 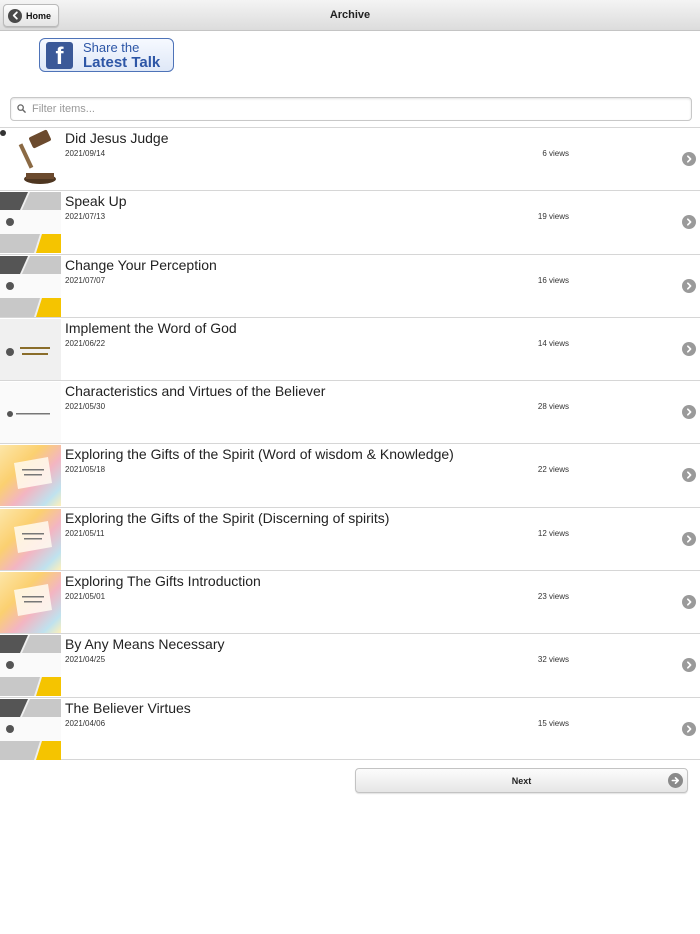 What do you see at coordinates (85, 280) in the screenshot?
I see `talk-date: 2021/07/07` at bounding box center [85, 280].